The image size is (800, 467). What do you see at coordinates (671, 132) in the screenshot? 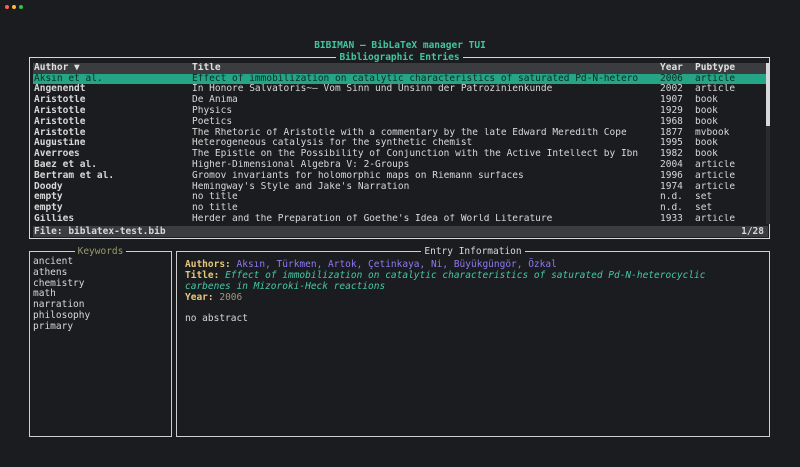
I see `cell-year: 1877` at bounding box center [671, 132].